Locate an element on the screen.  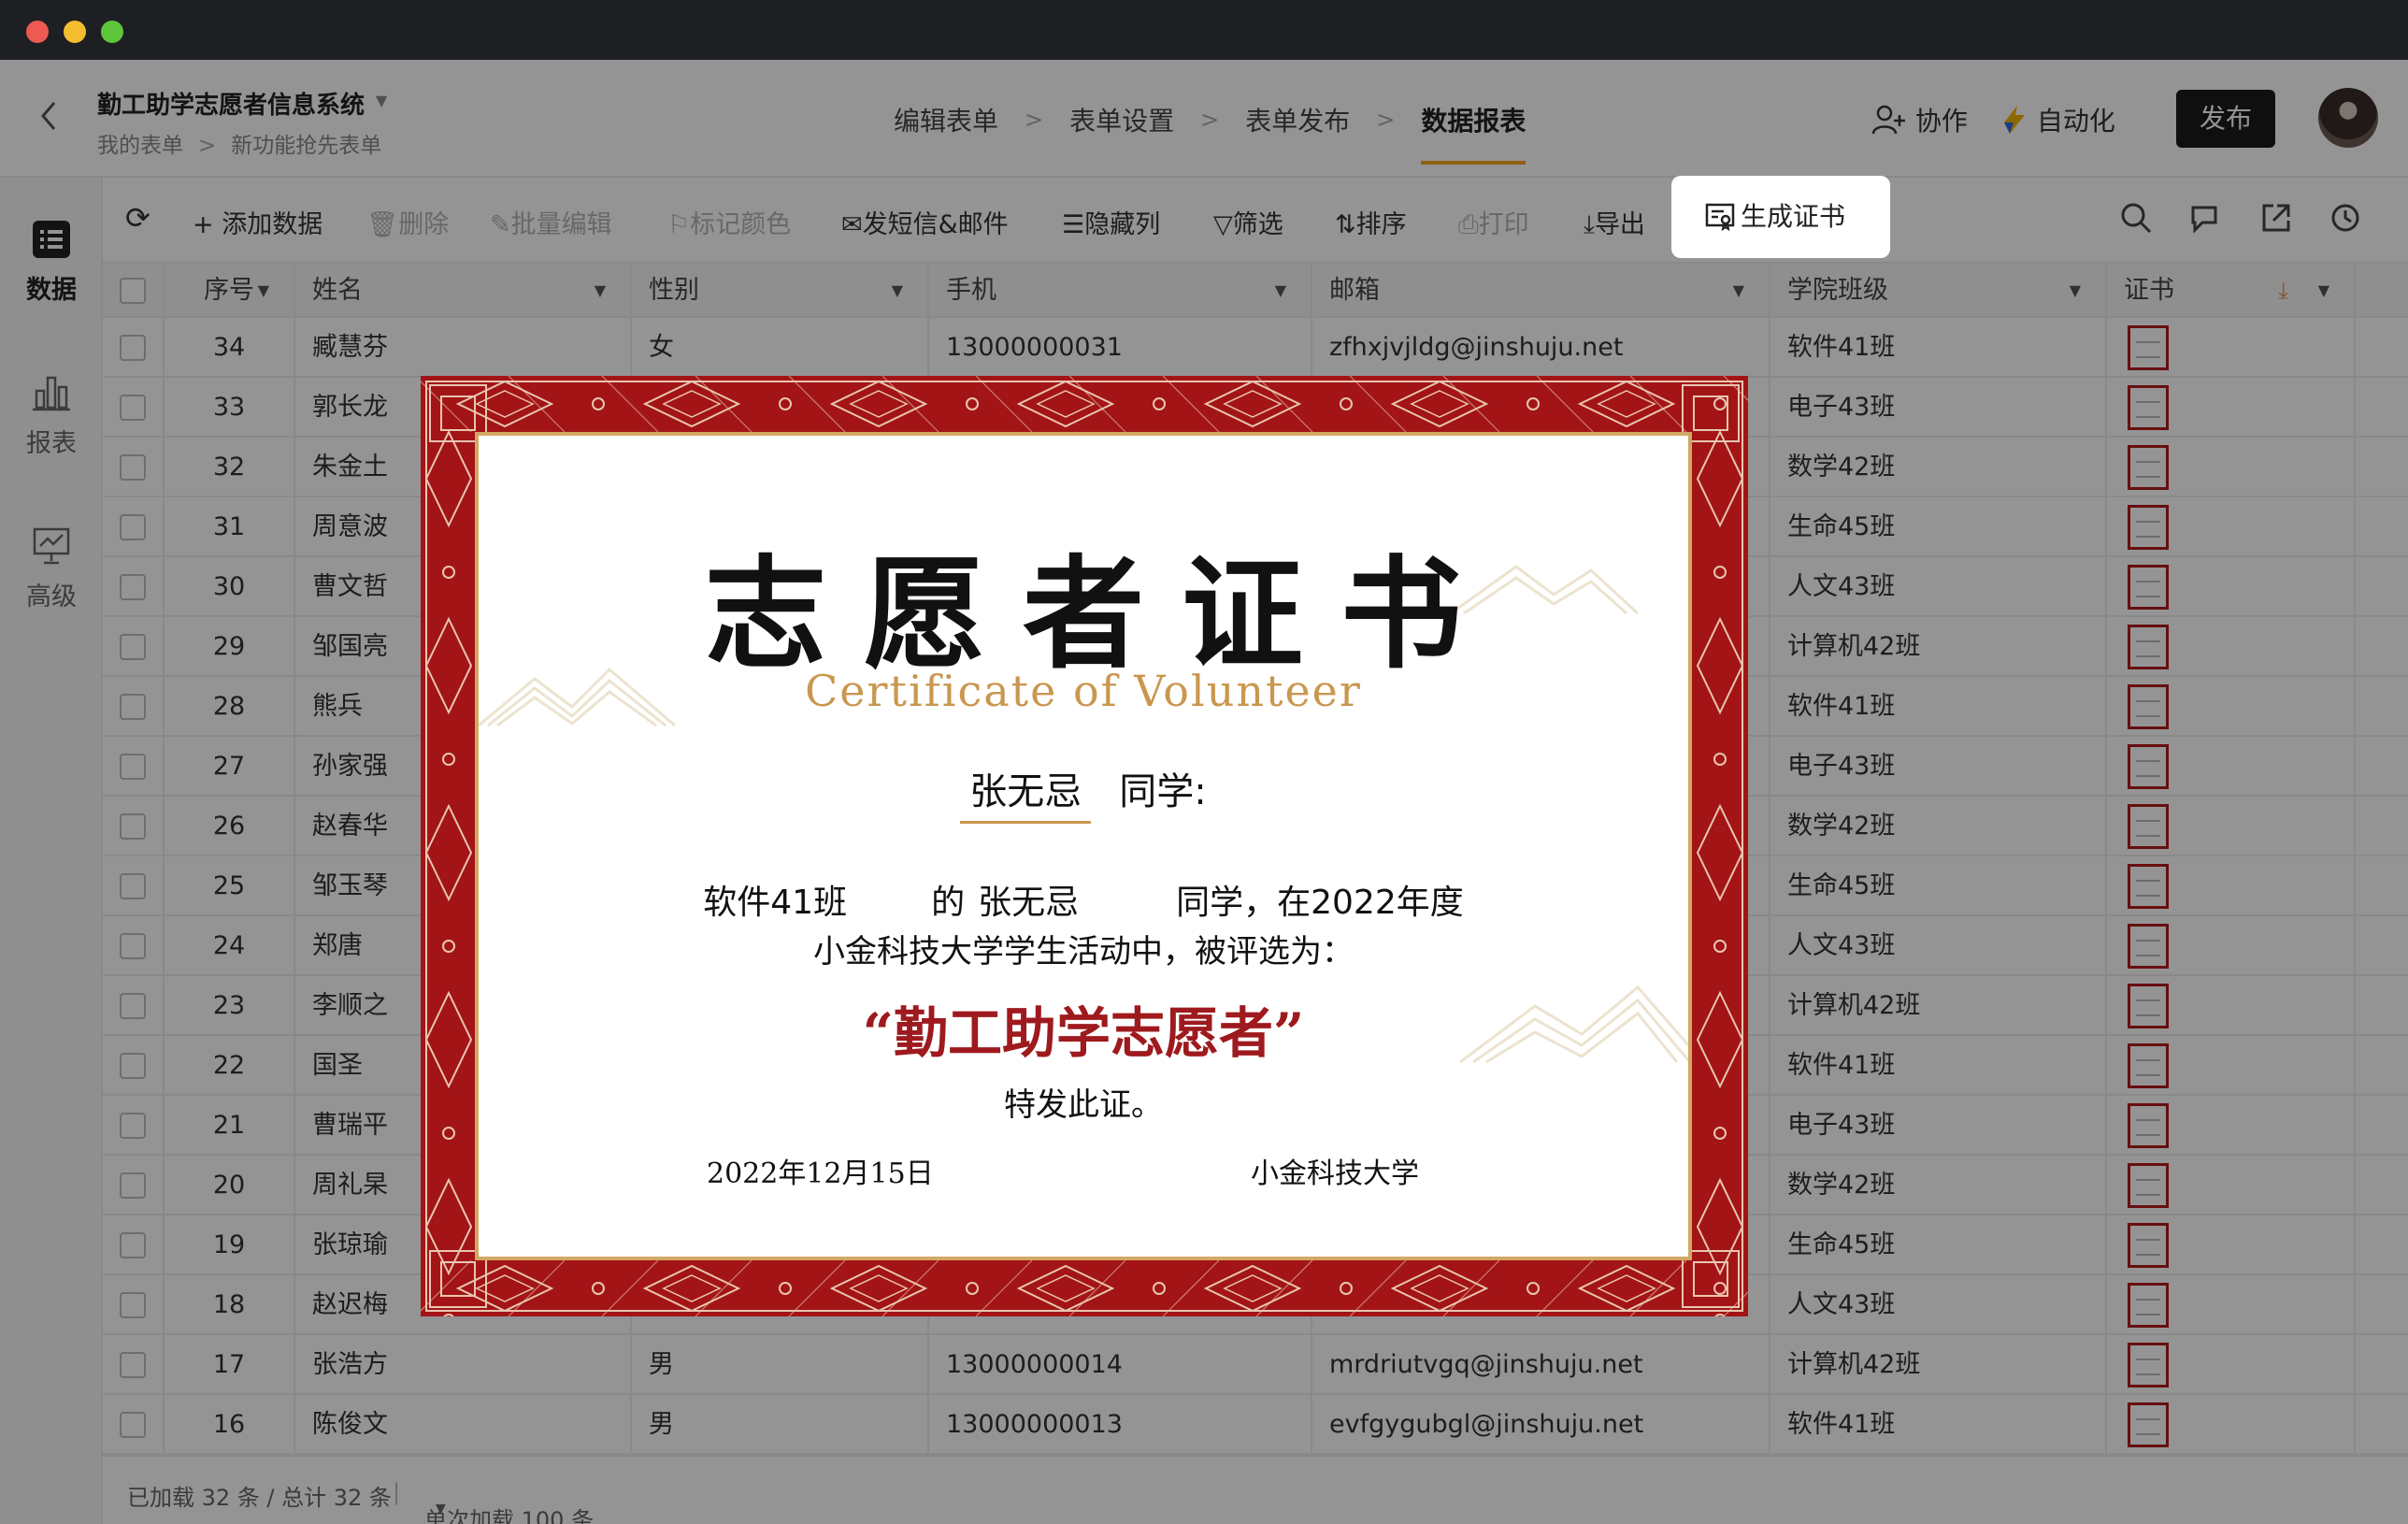
certificate-honor: “勤工助学志愿者” is located at coordinates (1083, 1033).